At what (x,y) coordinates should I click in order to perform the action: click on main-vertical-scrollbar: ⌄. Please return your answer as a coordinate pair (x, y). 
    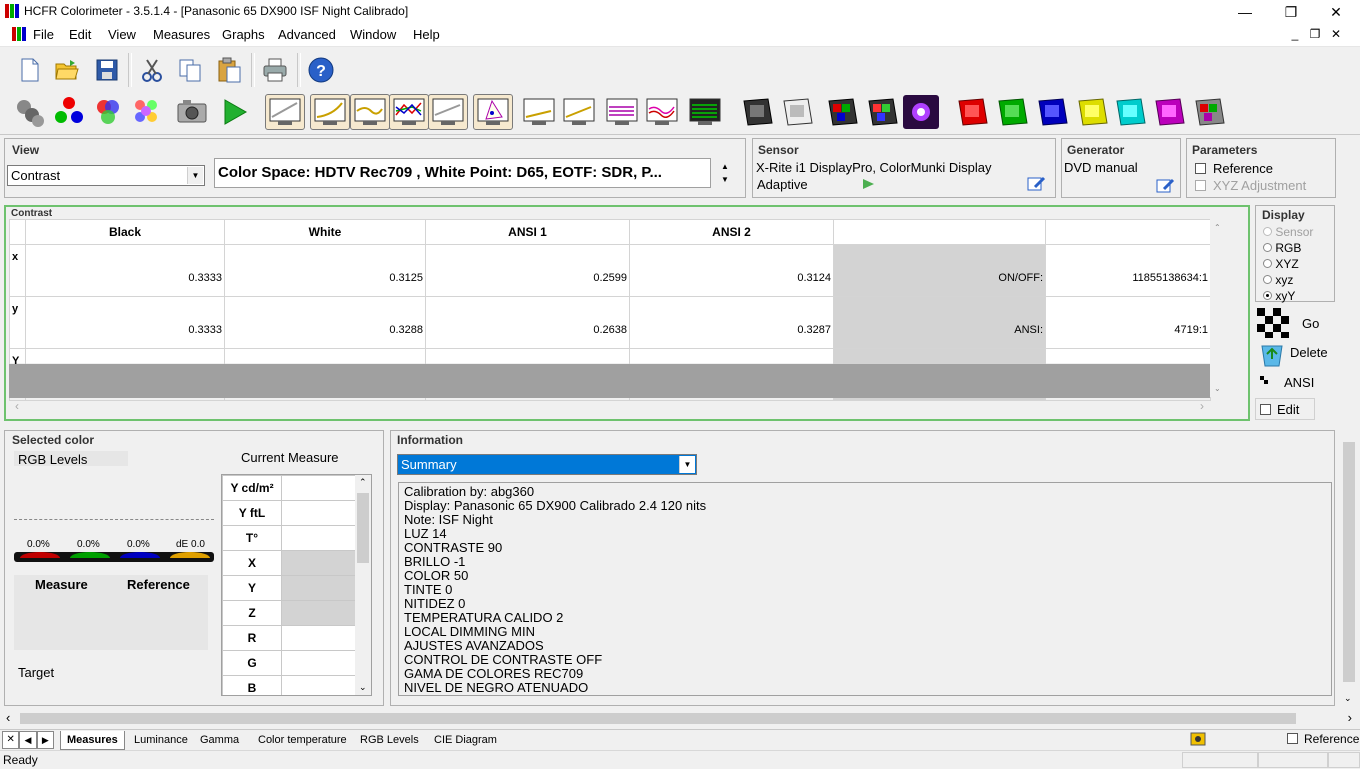
    Looking at the image, I should click on (1349, 568).